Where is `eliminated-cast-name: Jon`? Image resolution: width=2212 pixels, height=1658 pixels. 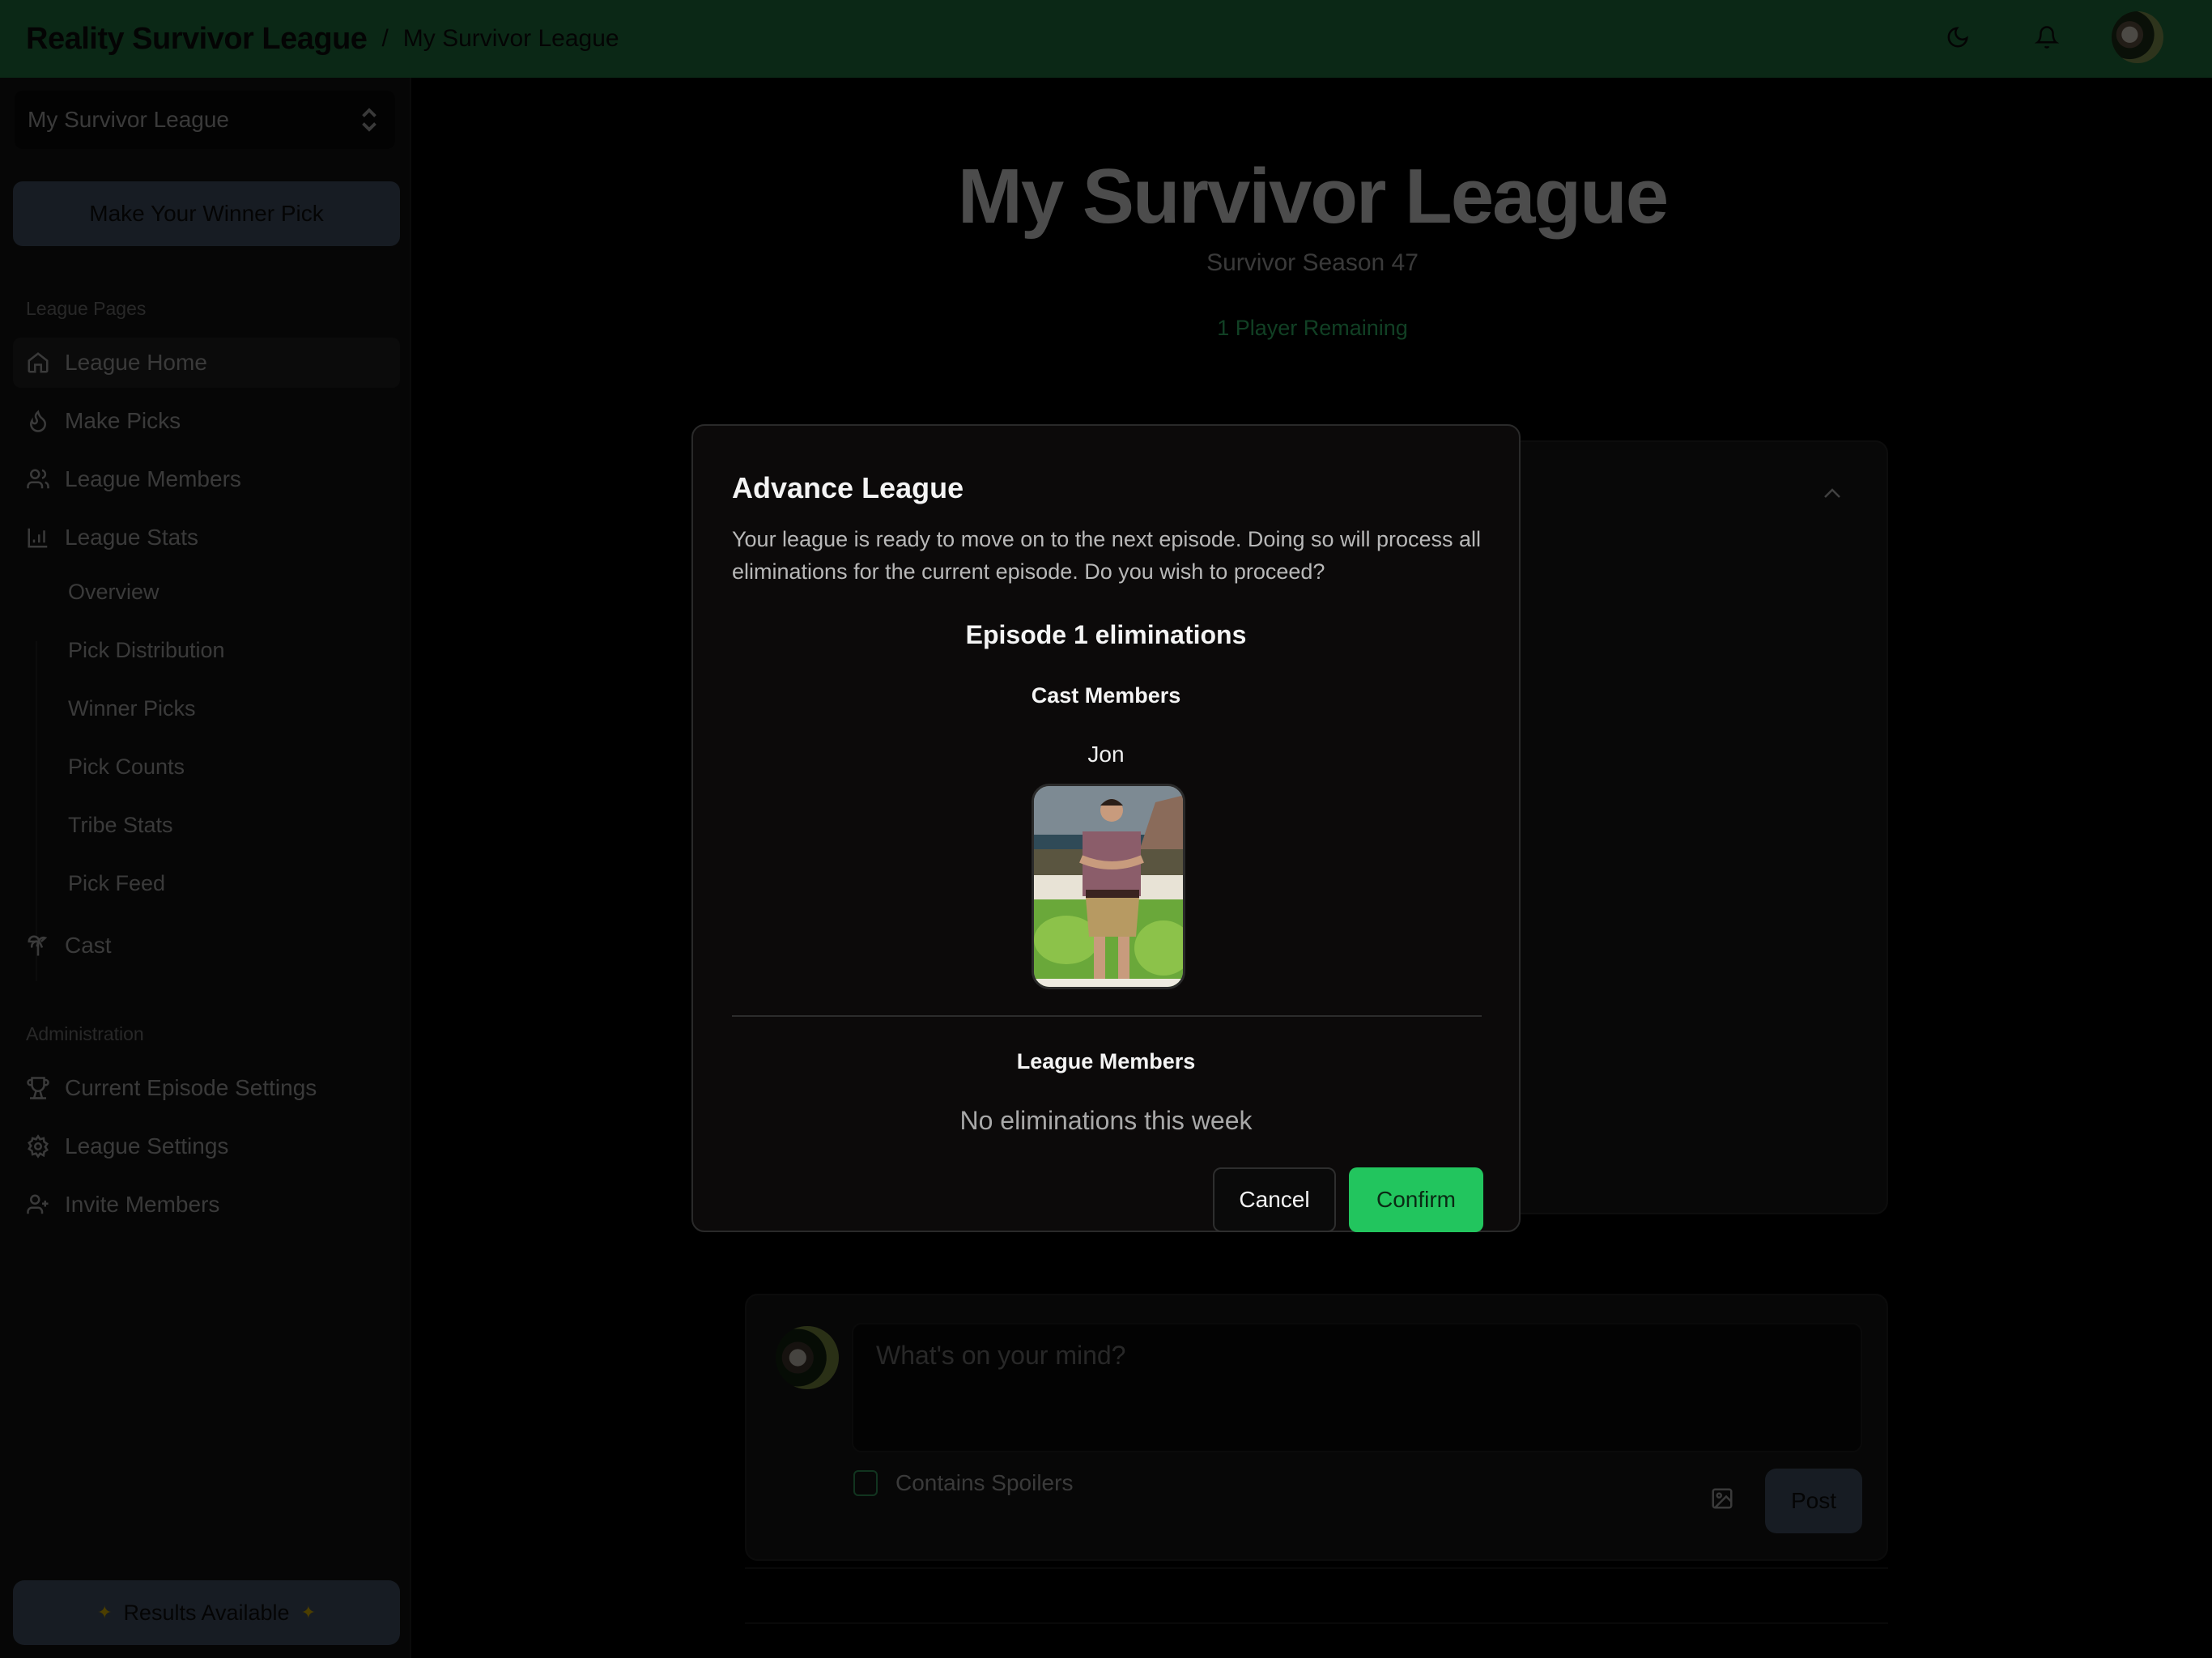
eliminated-cast-name: Jon is located at coordinates (1106, 754).